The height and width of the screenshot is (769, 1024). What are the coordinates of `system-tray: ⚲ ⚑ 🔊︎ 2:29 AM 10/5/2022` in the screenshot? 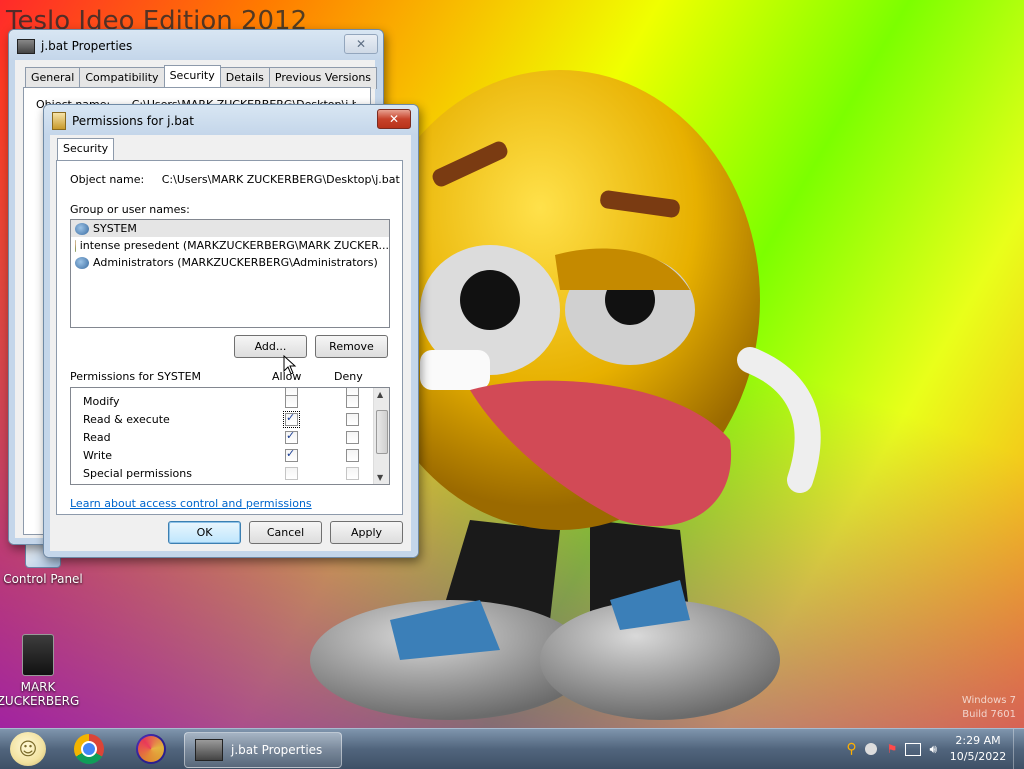 It's located at (935, 749).